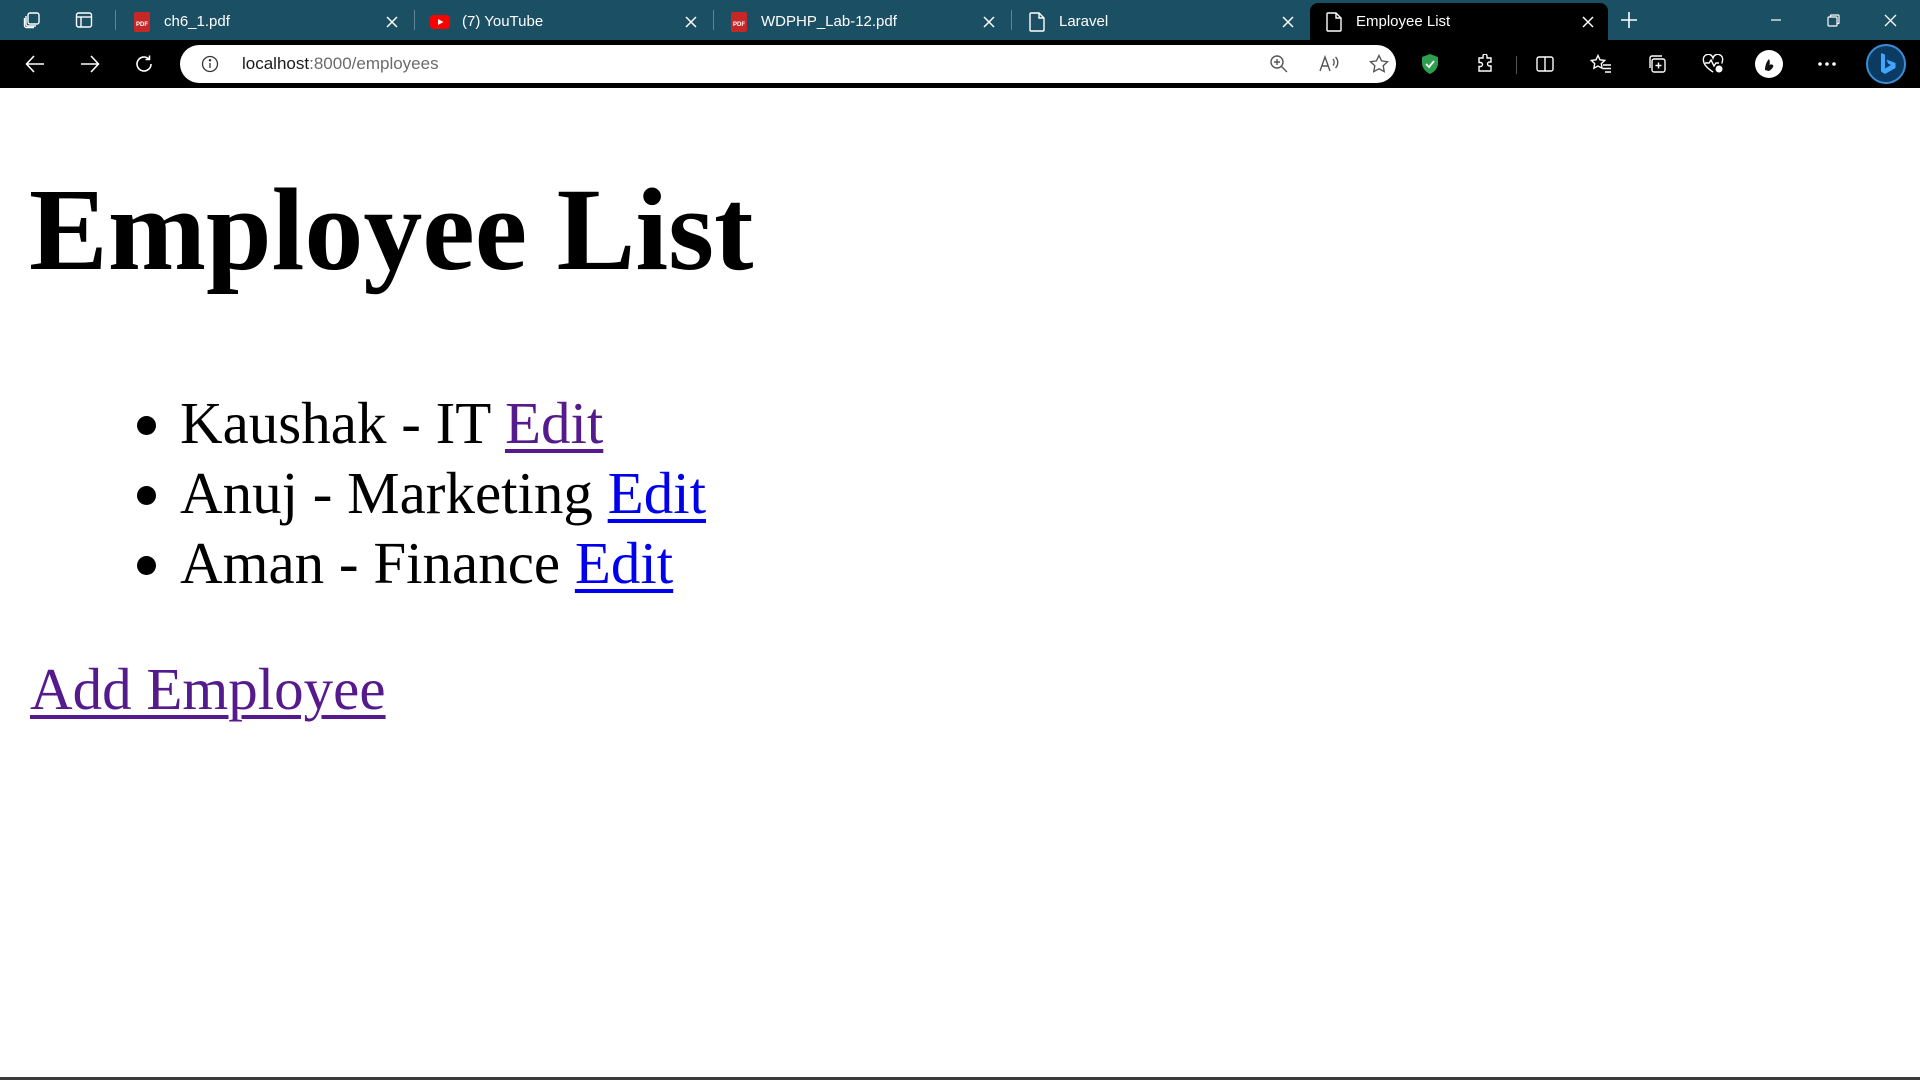  I want to click on tab-wdphp-pdf: PDF WDPHP_Lab-12.pdf, so click(862, 21).